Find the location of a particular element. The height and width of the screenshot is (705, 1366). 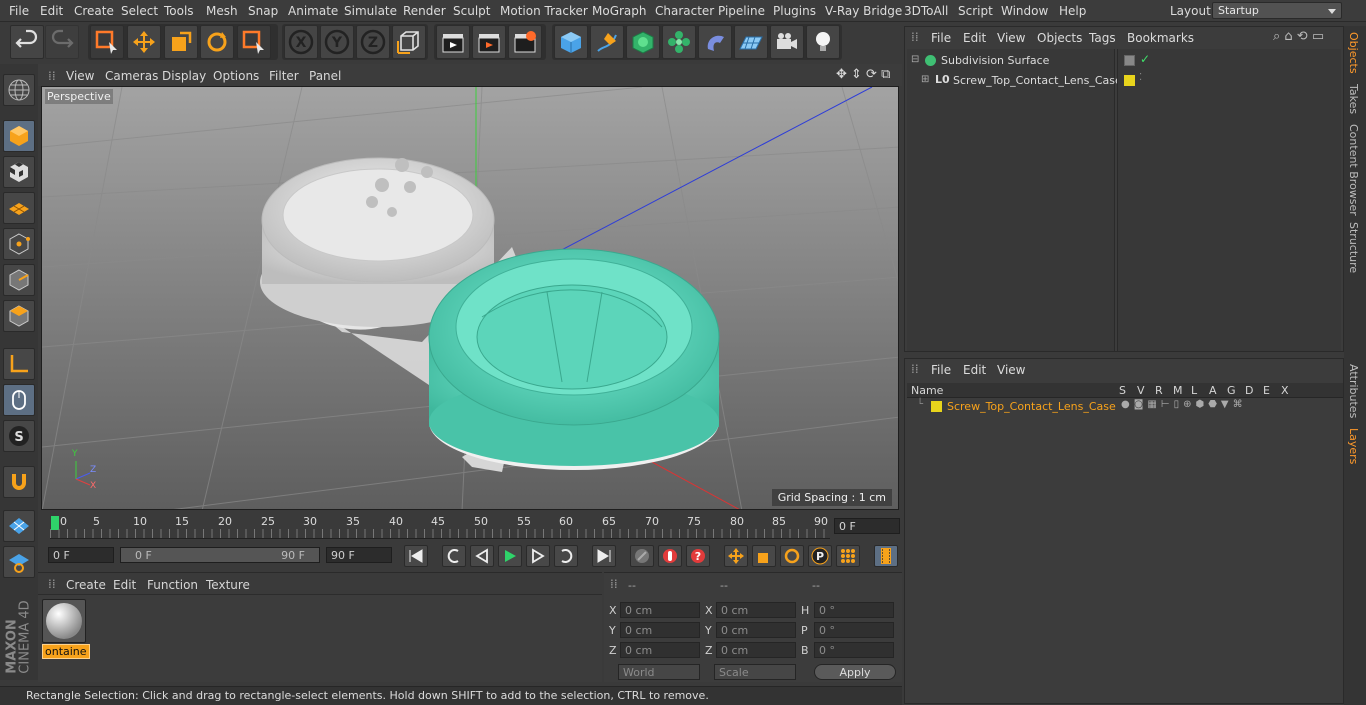

key-scale-button is located at coordinates (764, 556).